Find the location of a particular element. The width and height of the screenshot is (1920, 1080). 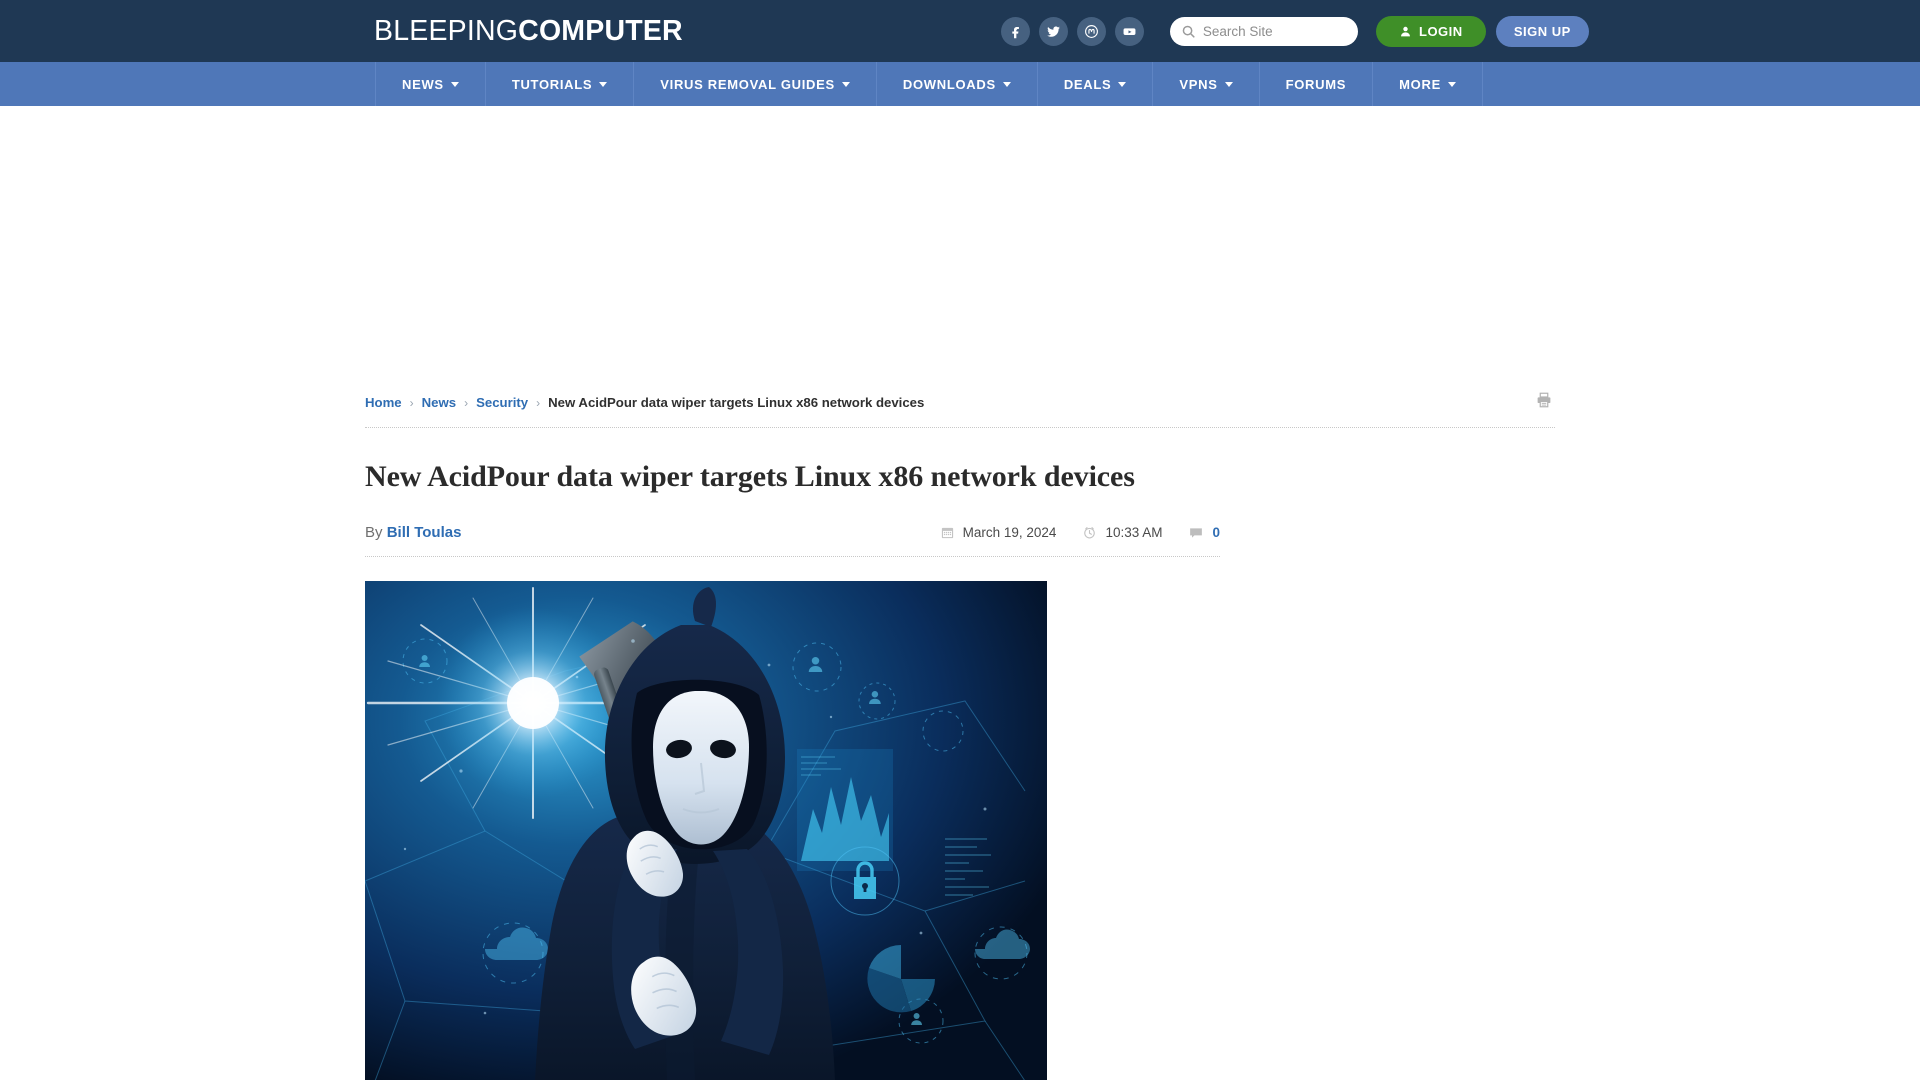

byline-prefix: By is located at coordinates (374, 532).